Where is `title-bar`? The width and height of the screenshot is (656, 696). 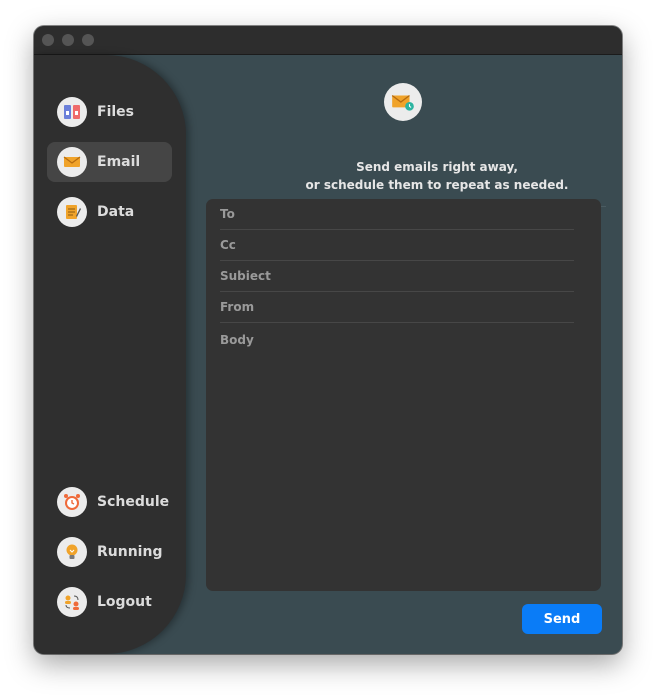
title-bar is located at coordinates (328, 40).